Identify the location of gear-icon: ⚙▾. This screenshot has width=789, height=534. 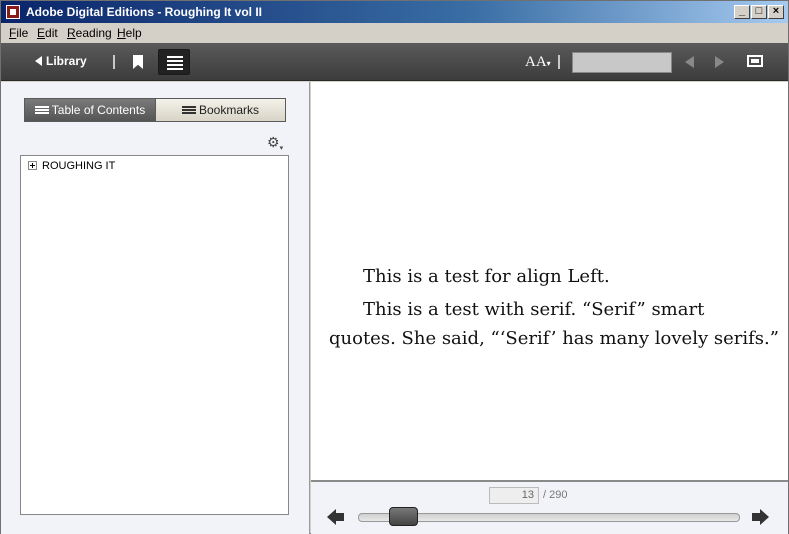
(275, 143).